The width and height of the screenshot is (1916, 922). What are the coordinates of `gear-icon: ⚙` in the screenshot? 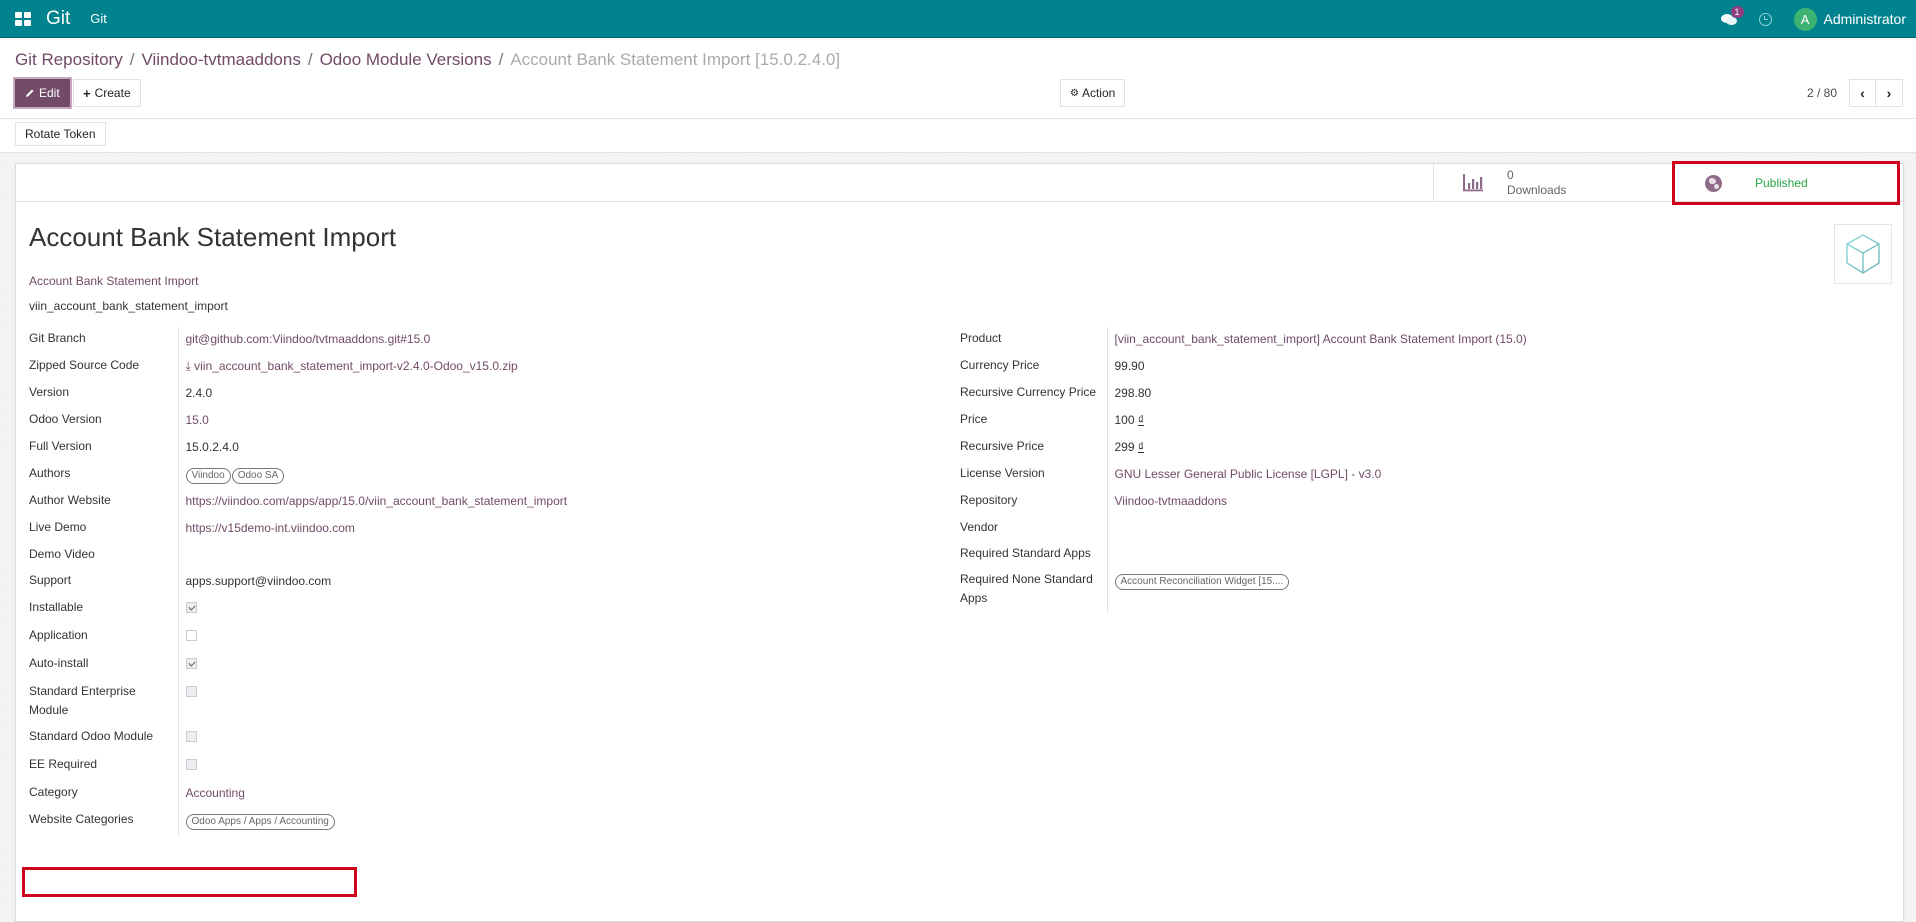 It's located at (1074, 93).